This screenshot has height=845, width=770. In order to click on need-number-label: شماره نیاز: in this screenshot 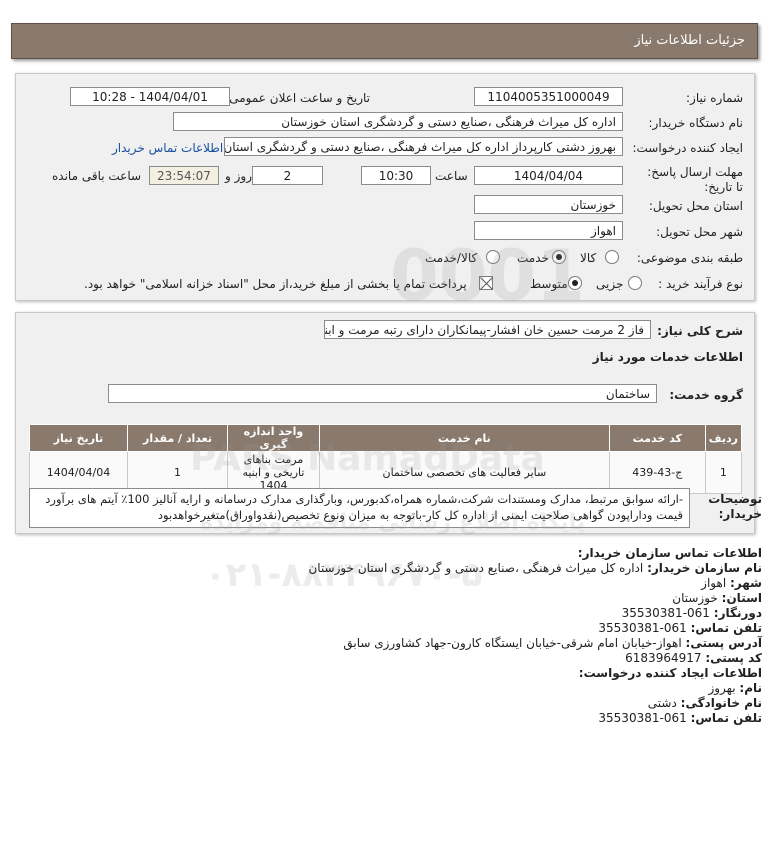, I will do `click(714, 98)`.